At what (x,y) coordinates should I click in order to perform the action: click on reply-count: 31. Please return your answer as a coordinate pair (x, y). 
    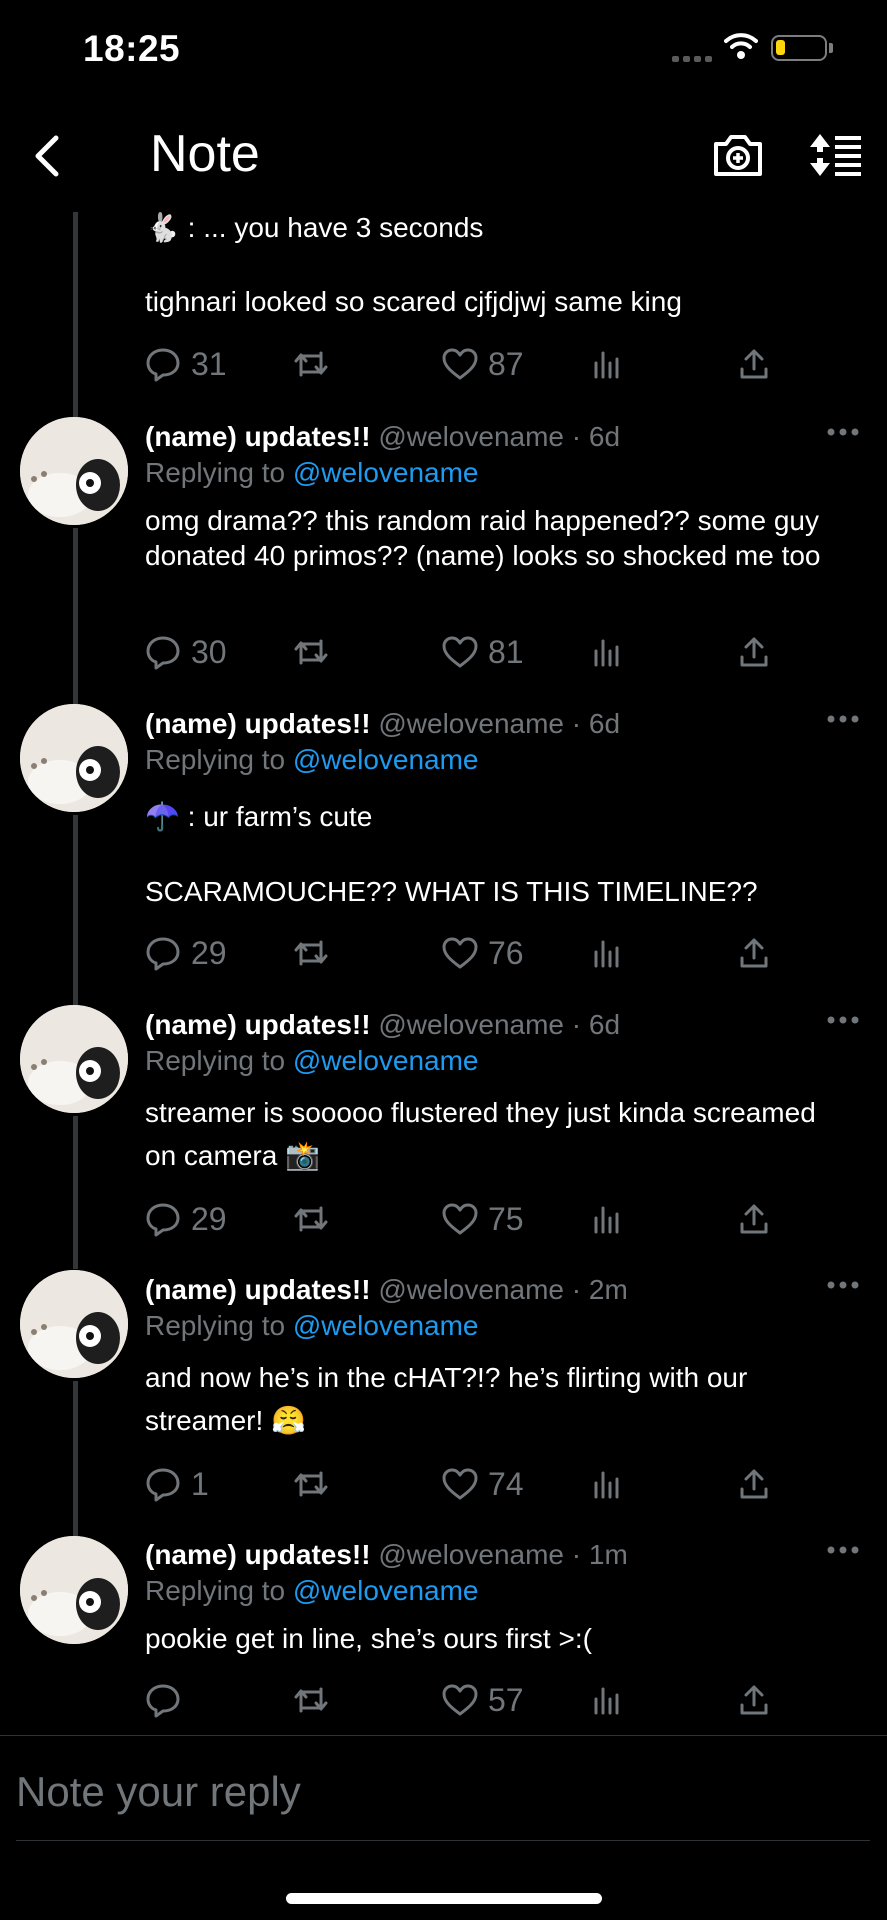
    Looking at the image, I should click on (209, 363).